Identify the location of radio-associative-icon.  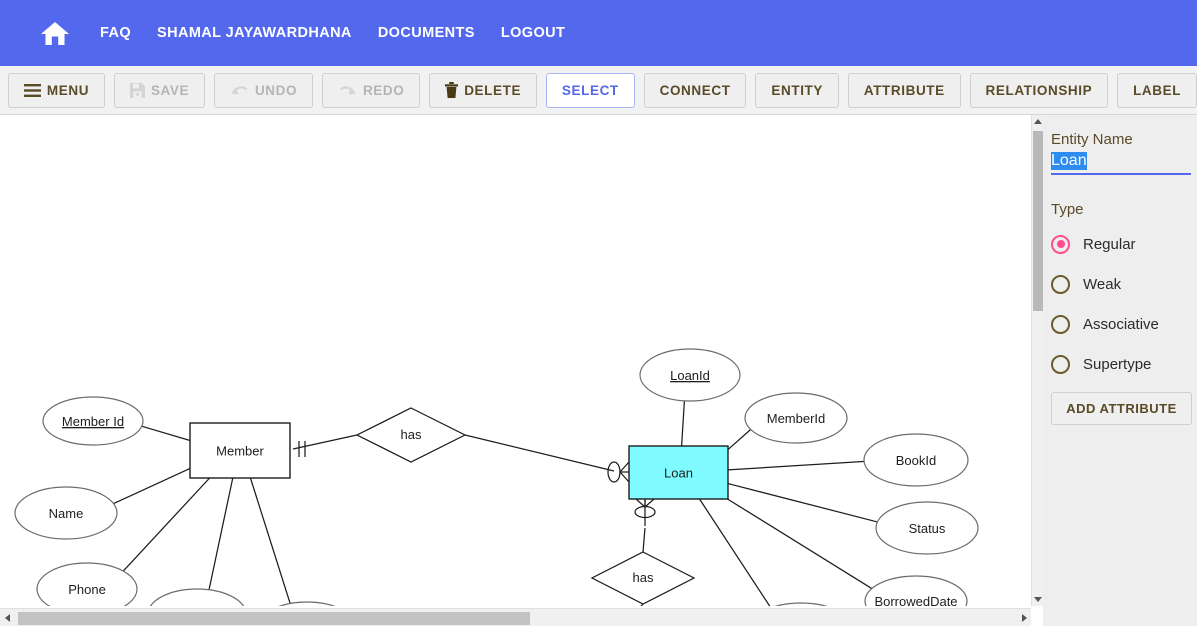
(1060, 324).